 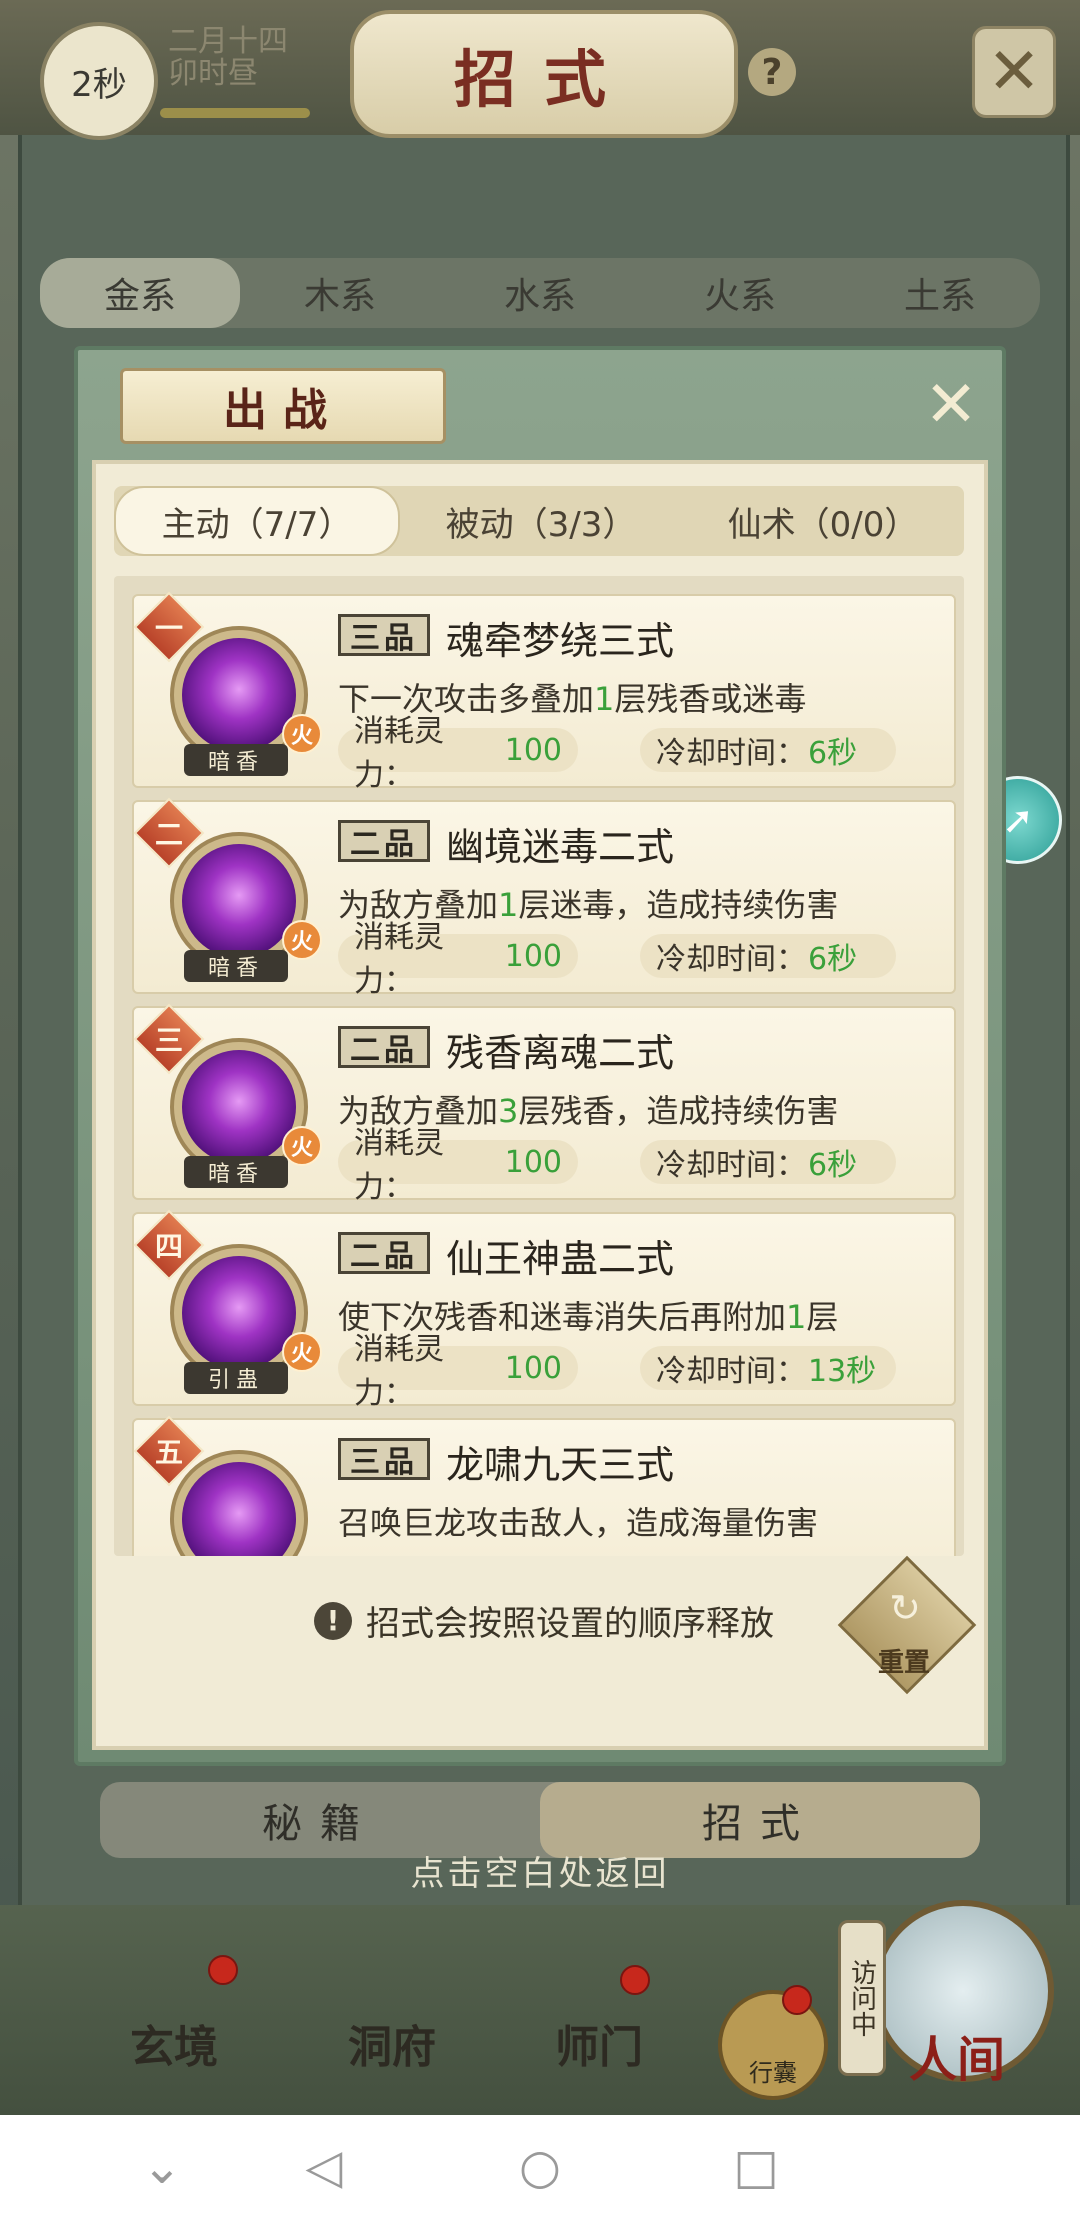 What do you see at coordinates (168, 1452) in the screenshot?
I see `rank-number: 五` at bounding box center [168, 1452].